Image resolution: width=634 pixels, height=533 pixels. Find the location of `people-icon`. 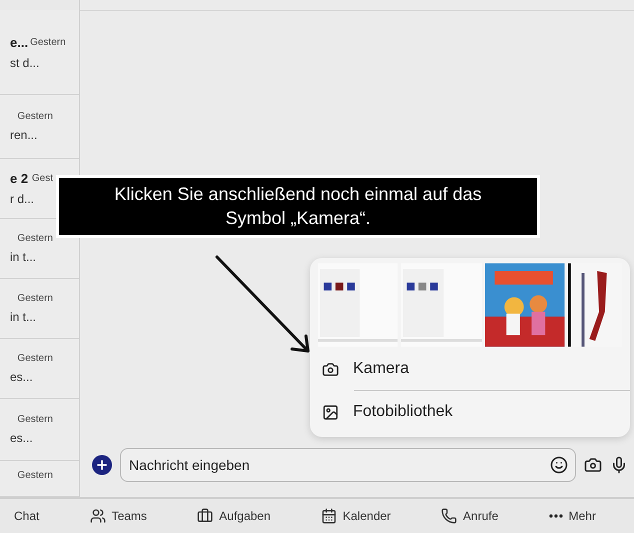

people-icon is located at coordinates (98, 516).